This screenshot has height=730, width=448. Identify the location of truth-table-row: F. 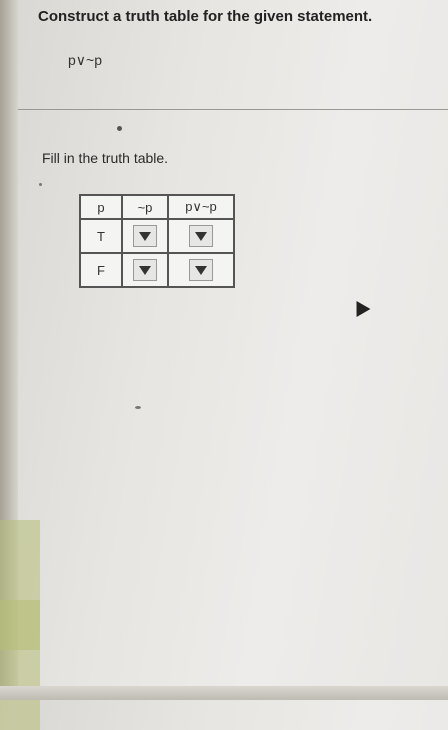
(157, 270).